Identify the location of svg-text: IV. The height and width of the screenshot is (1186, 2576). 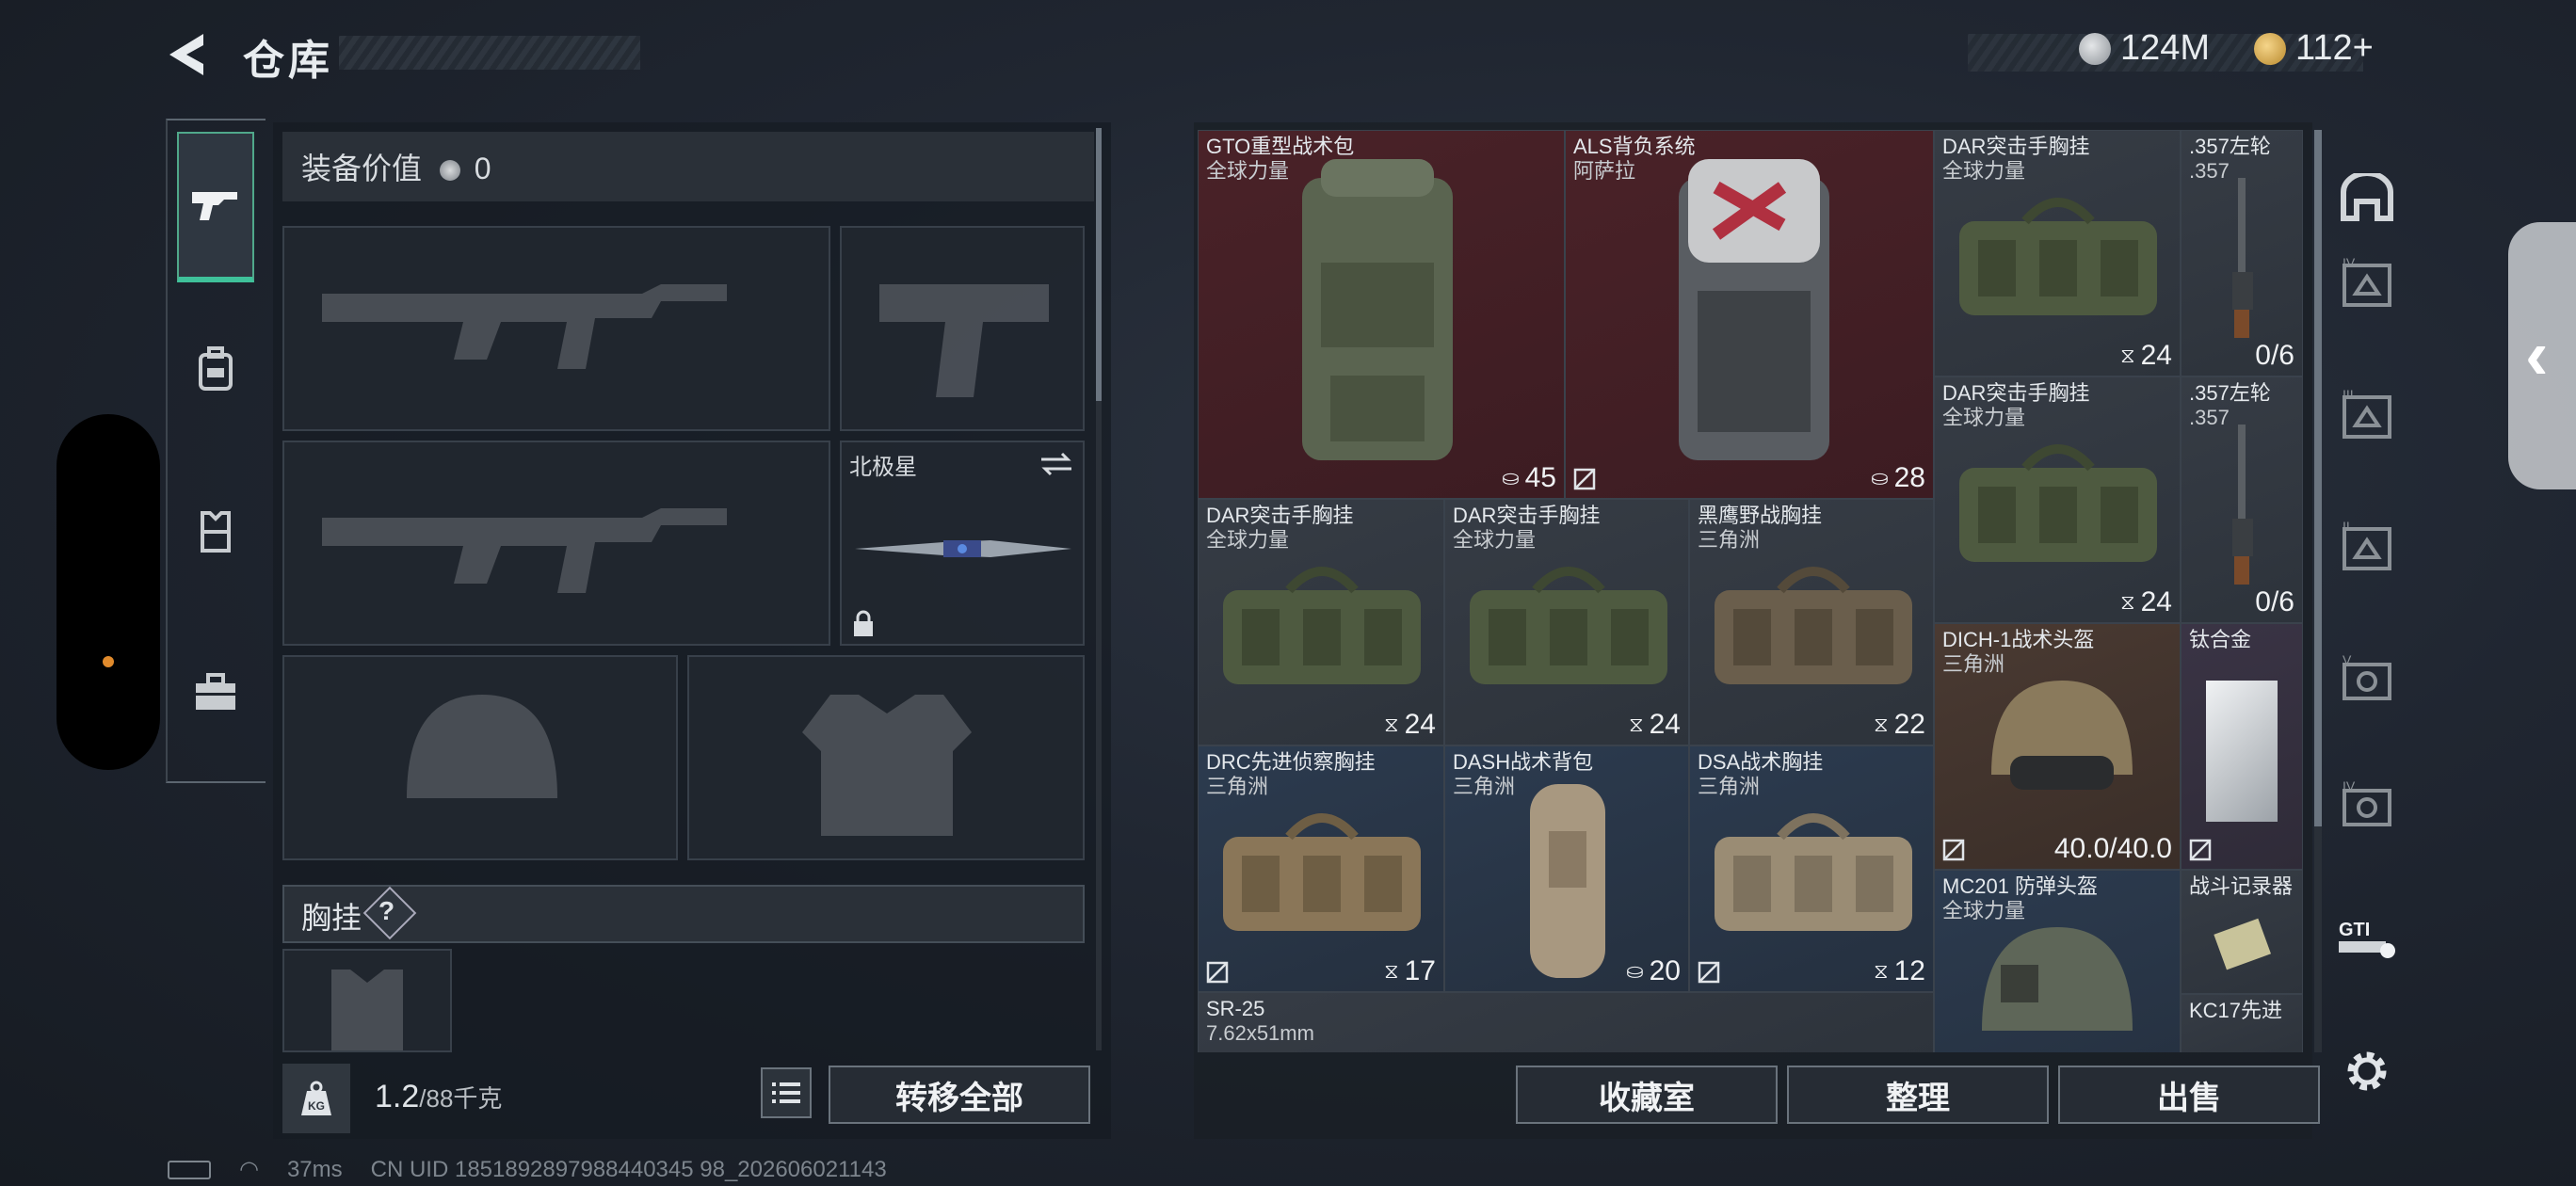
(2349, 785).